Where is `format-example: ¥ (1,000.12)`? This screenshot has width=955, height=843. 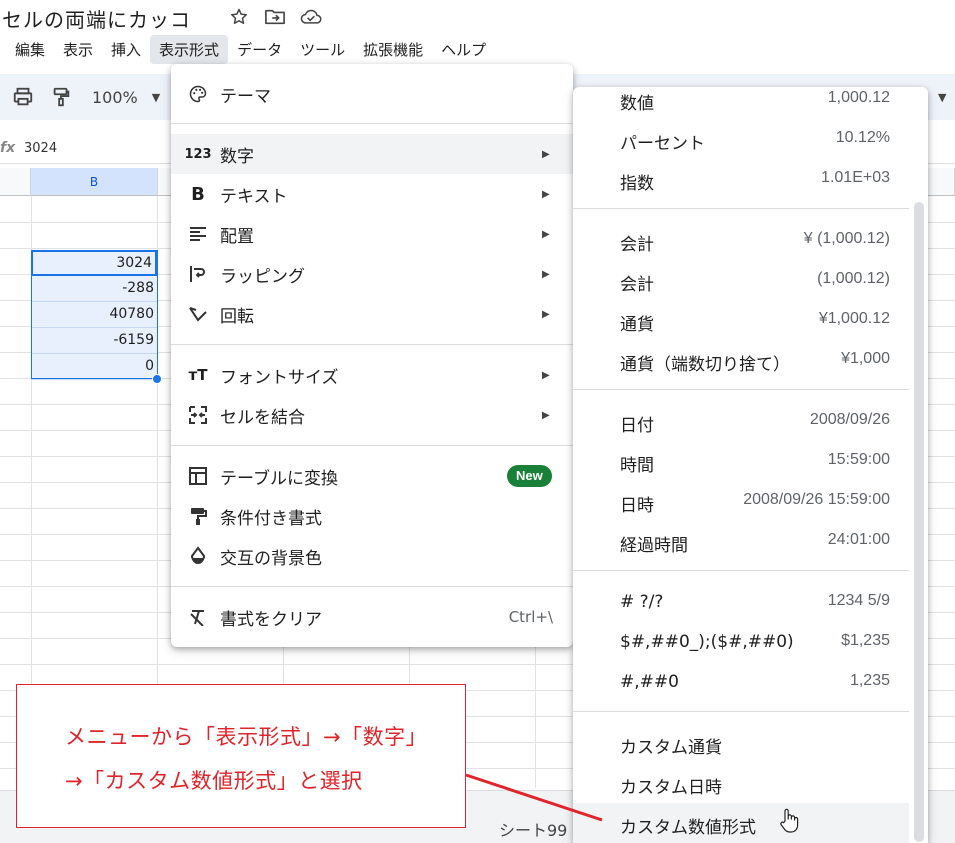
format-example: ¥ (1,000.12) is located at coordinates (846, 238).